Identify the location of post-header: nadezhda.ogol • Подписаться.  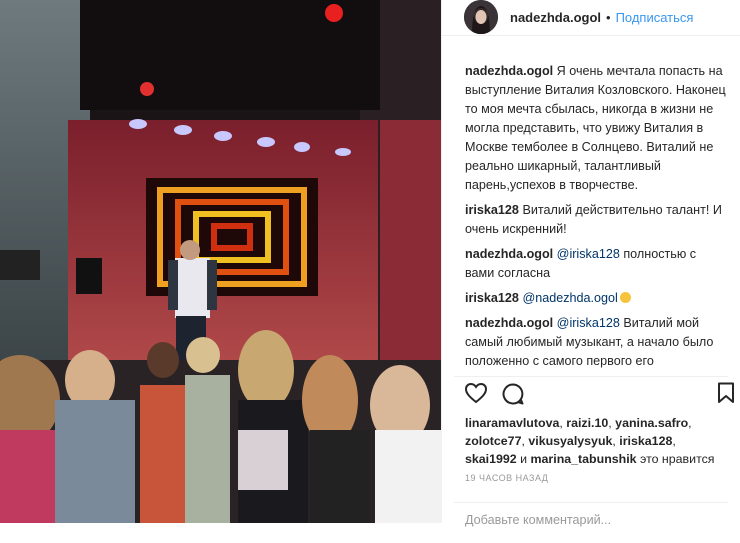
(591, 18).